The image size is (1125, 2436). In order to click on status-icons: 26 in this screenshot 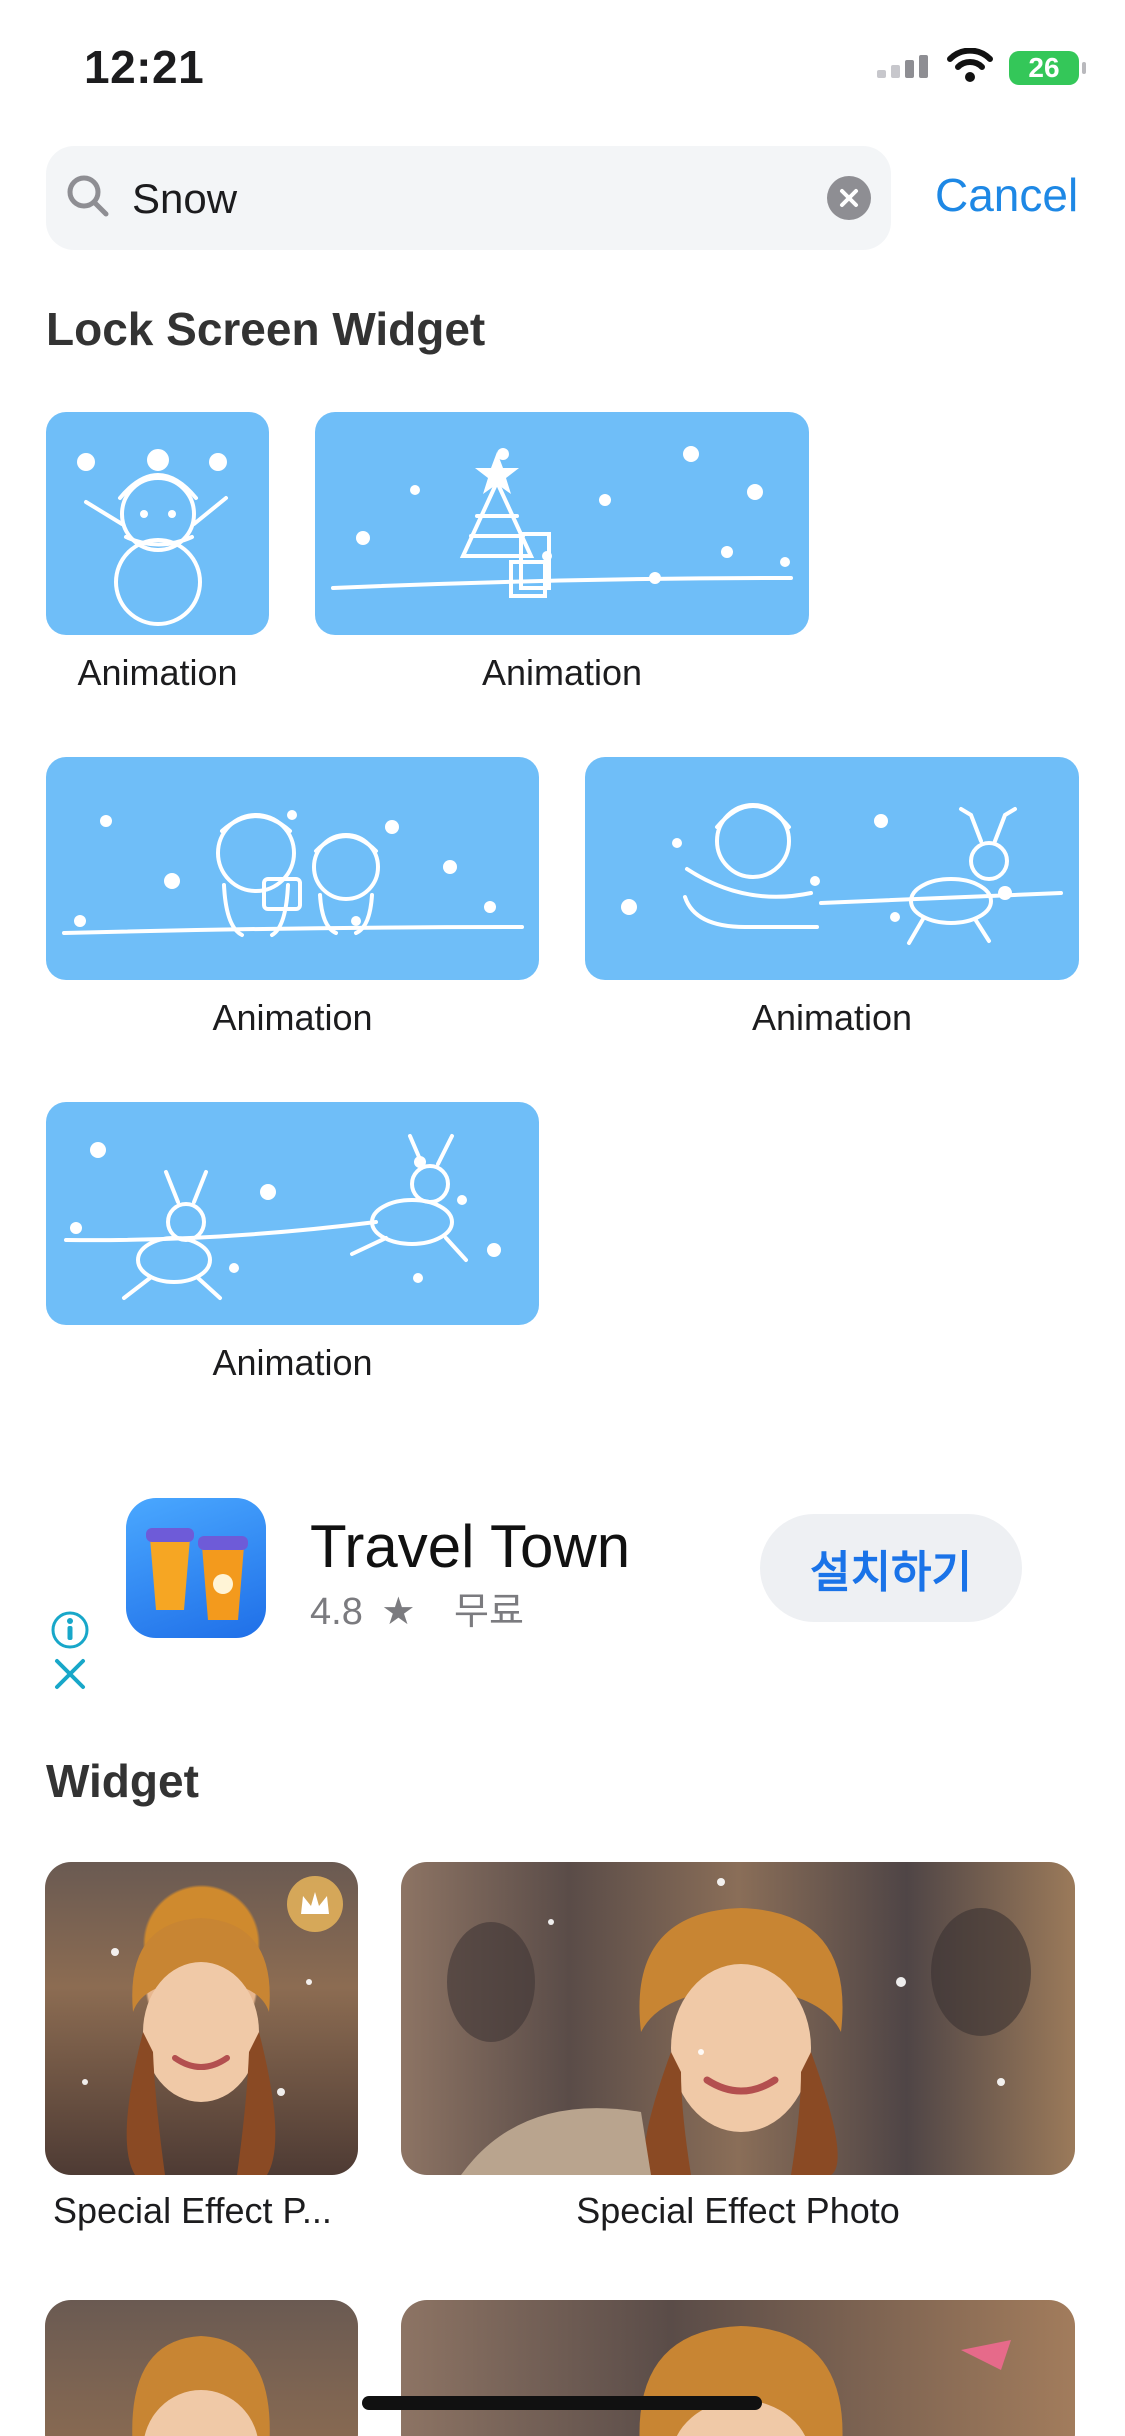, I will do `click(981, 67)`.